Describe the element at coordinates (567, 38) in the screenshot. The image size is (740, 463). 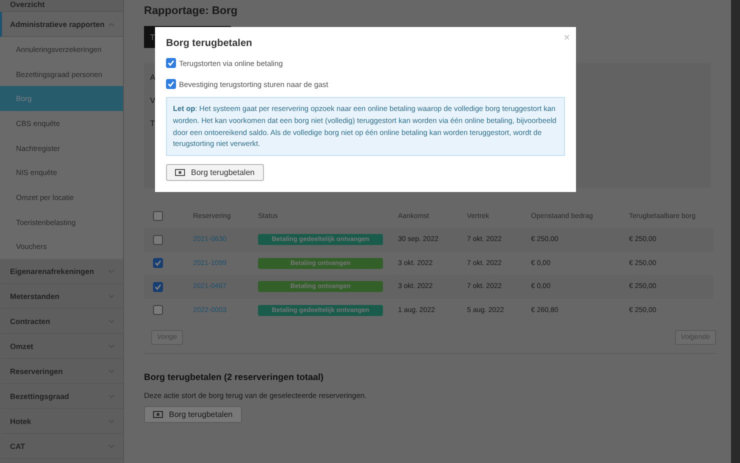
I see `close-button: ×` at that location.